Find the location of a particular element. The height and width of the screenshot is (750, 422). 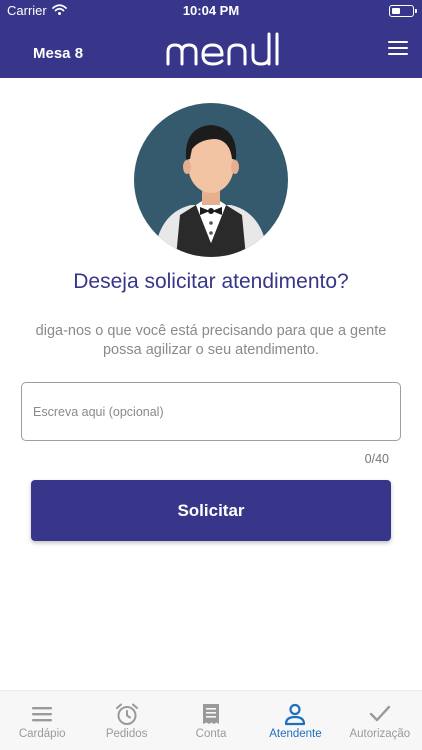

receipt-icon is located at coordinates (211, 714).